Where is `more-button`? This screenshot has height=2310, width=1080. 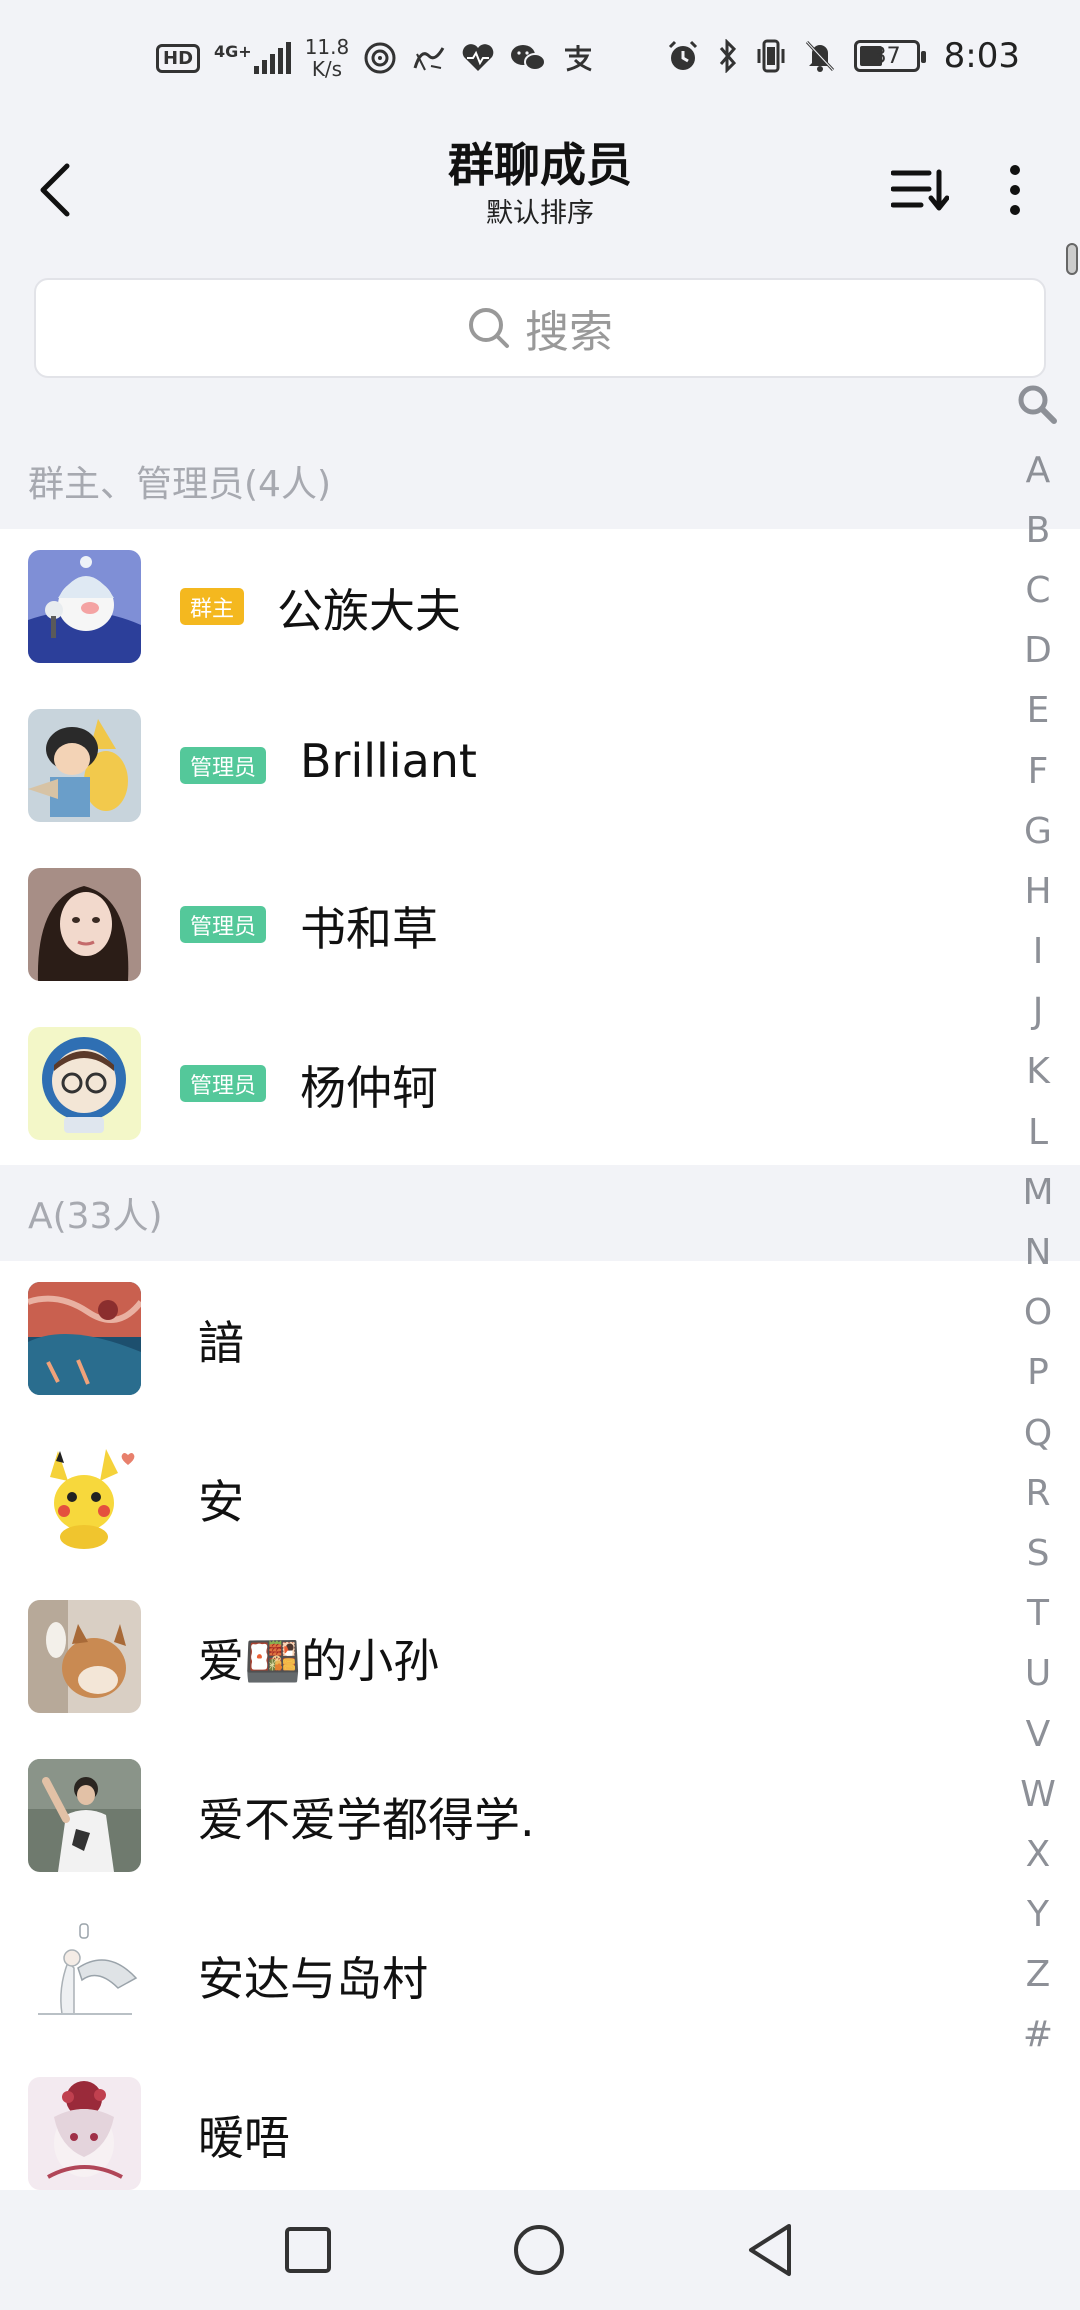 more-button is located at coordinates (1015, 190).